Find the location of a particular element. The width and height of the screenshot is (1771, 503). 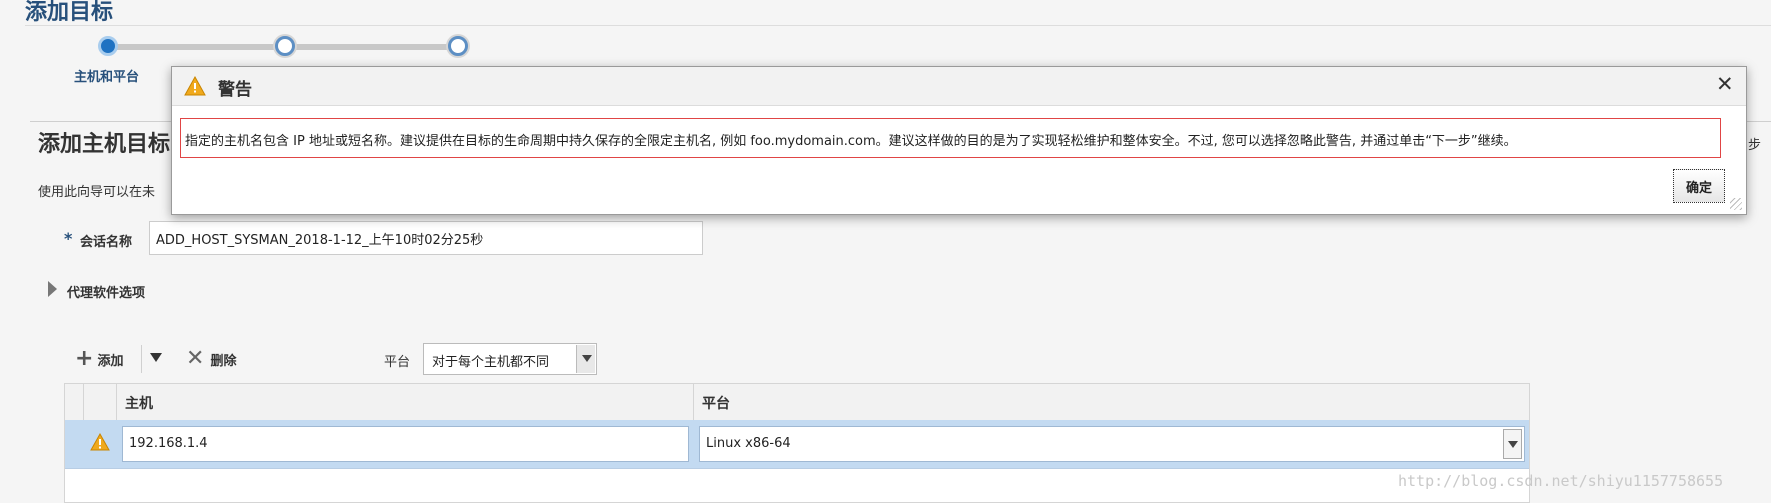

platform-filter-select: 对于每个主机都不同 is located at coordinates (510, 359).